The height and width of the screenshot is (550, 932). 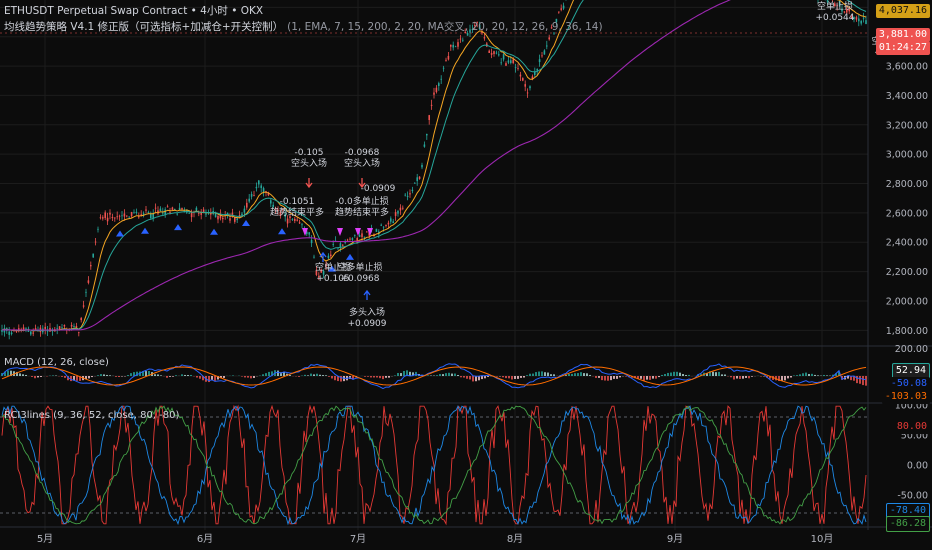 I want to click on last-price-tag: 3,881.00, so click(x=902, y=35).